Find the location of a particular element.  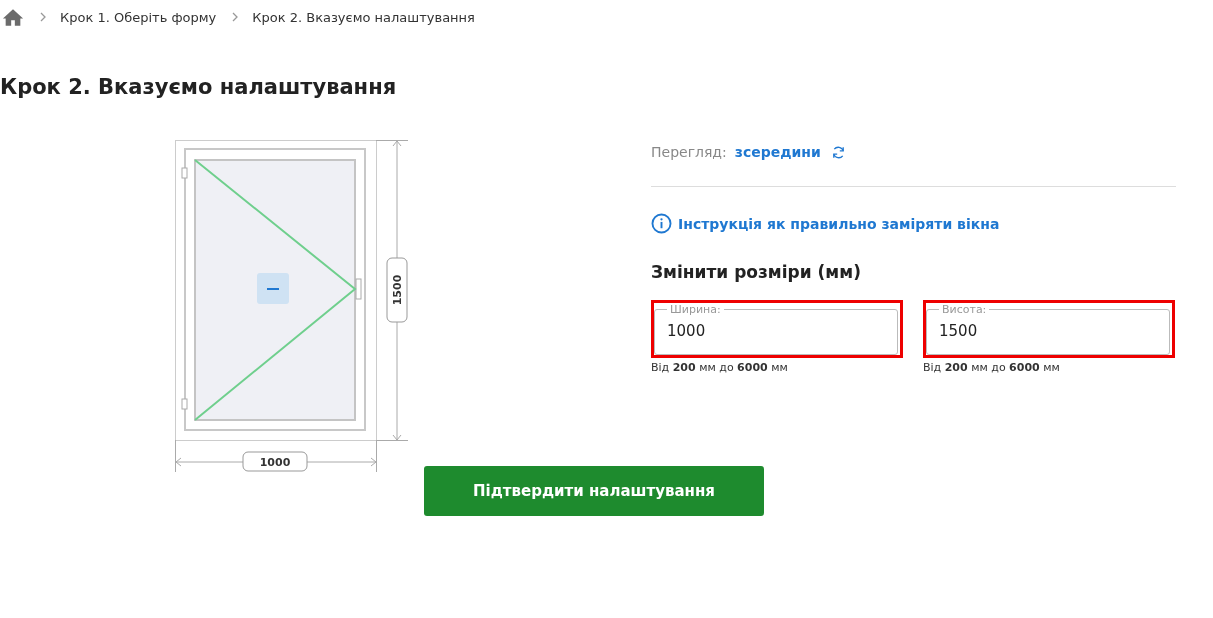

home-icon is located at coordinates (13, 17).